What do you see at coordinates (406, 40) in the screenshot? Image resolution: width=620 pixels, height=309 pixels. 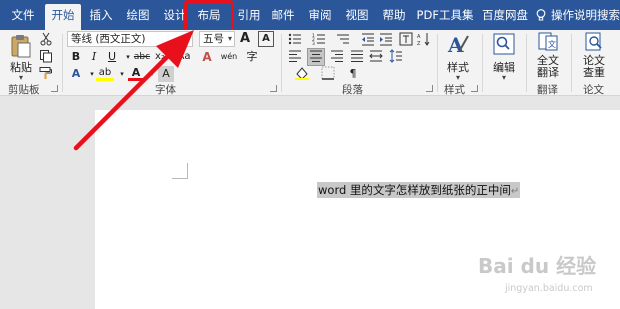 I see `chinese-layout-icon` at bounding box center [406, 40].